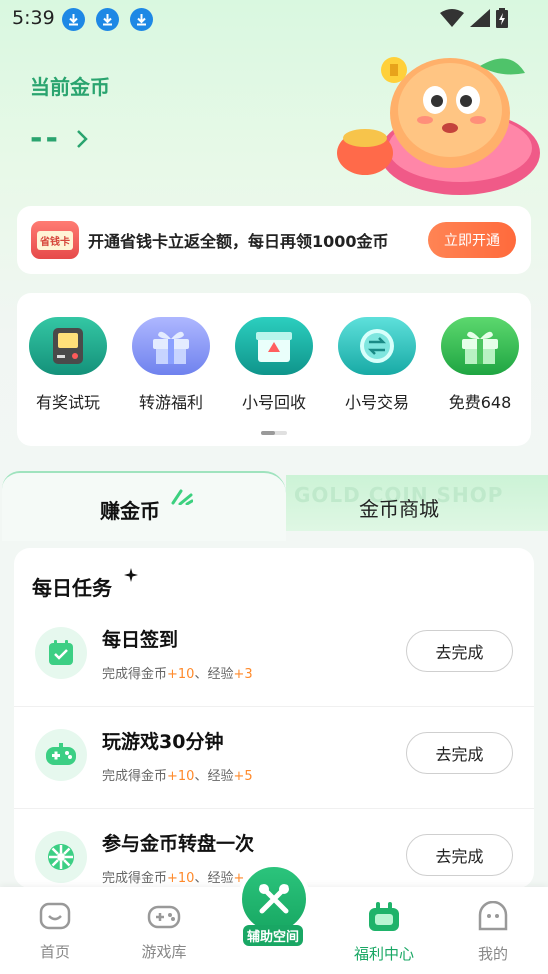  Describe the element at coordinates (480, 402) in the screenshot. I see `feature-label: 免费648` at that location.